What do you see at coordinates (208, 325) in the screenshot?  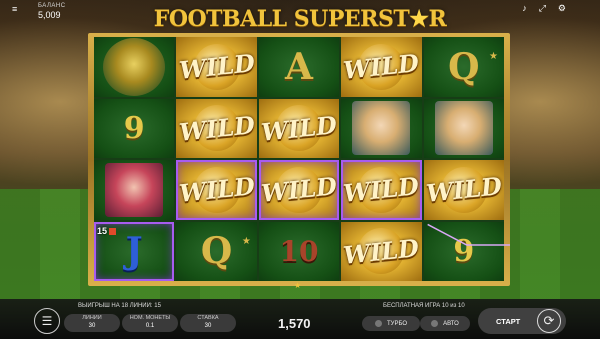 I see `bet-value: 30` at bounding box center [208, 325].